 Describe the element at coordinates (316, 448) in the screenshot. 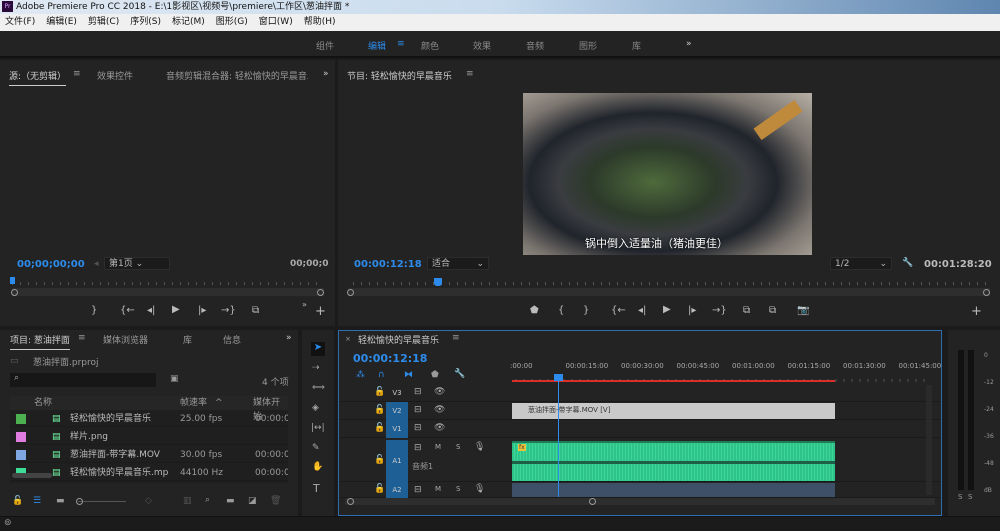

I see `pen-tool-icon: ✎` at that location.